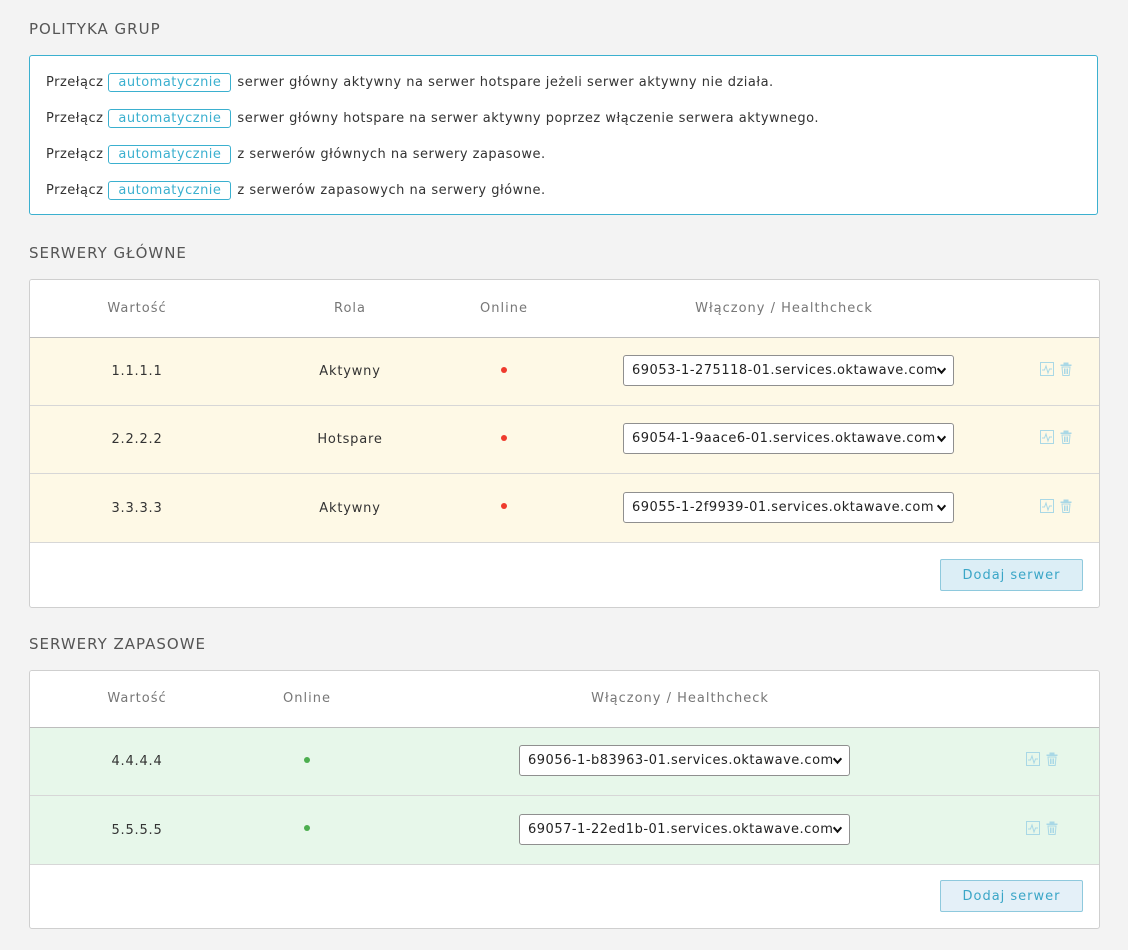 The image size is (1128, 950). I want to click on healthcheck-select: 69054-1-9aace6-01.services.oktawave.com, so click(788, 438).